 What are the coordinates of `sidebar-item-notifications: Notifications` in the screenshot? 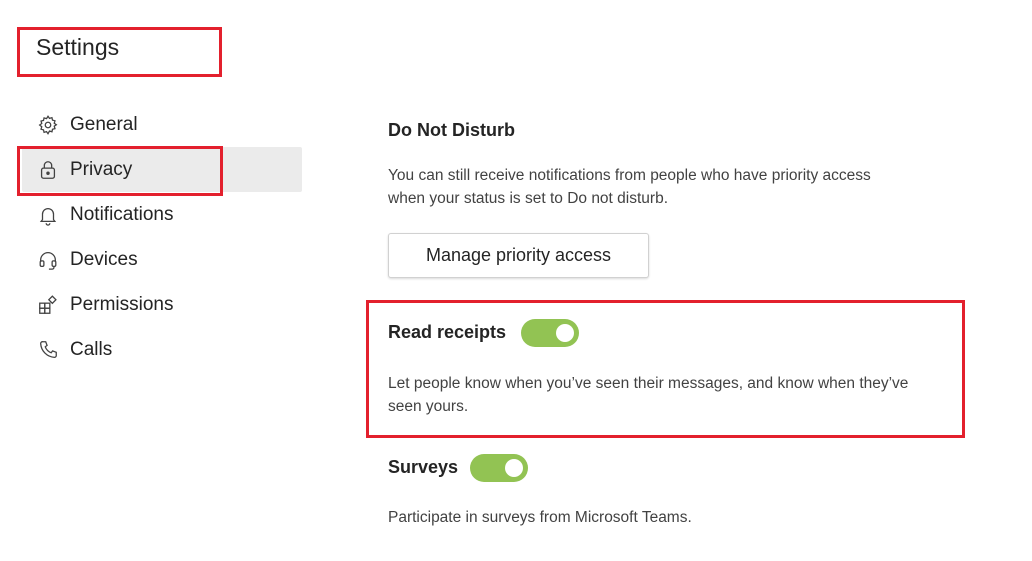 It's located at (162, 214).